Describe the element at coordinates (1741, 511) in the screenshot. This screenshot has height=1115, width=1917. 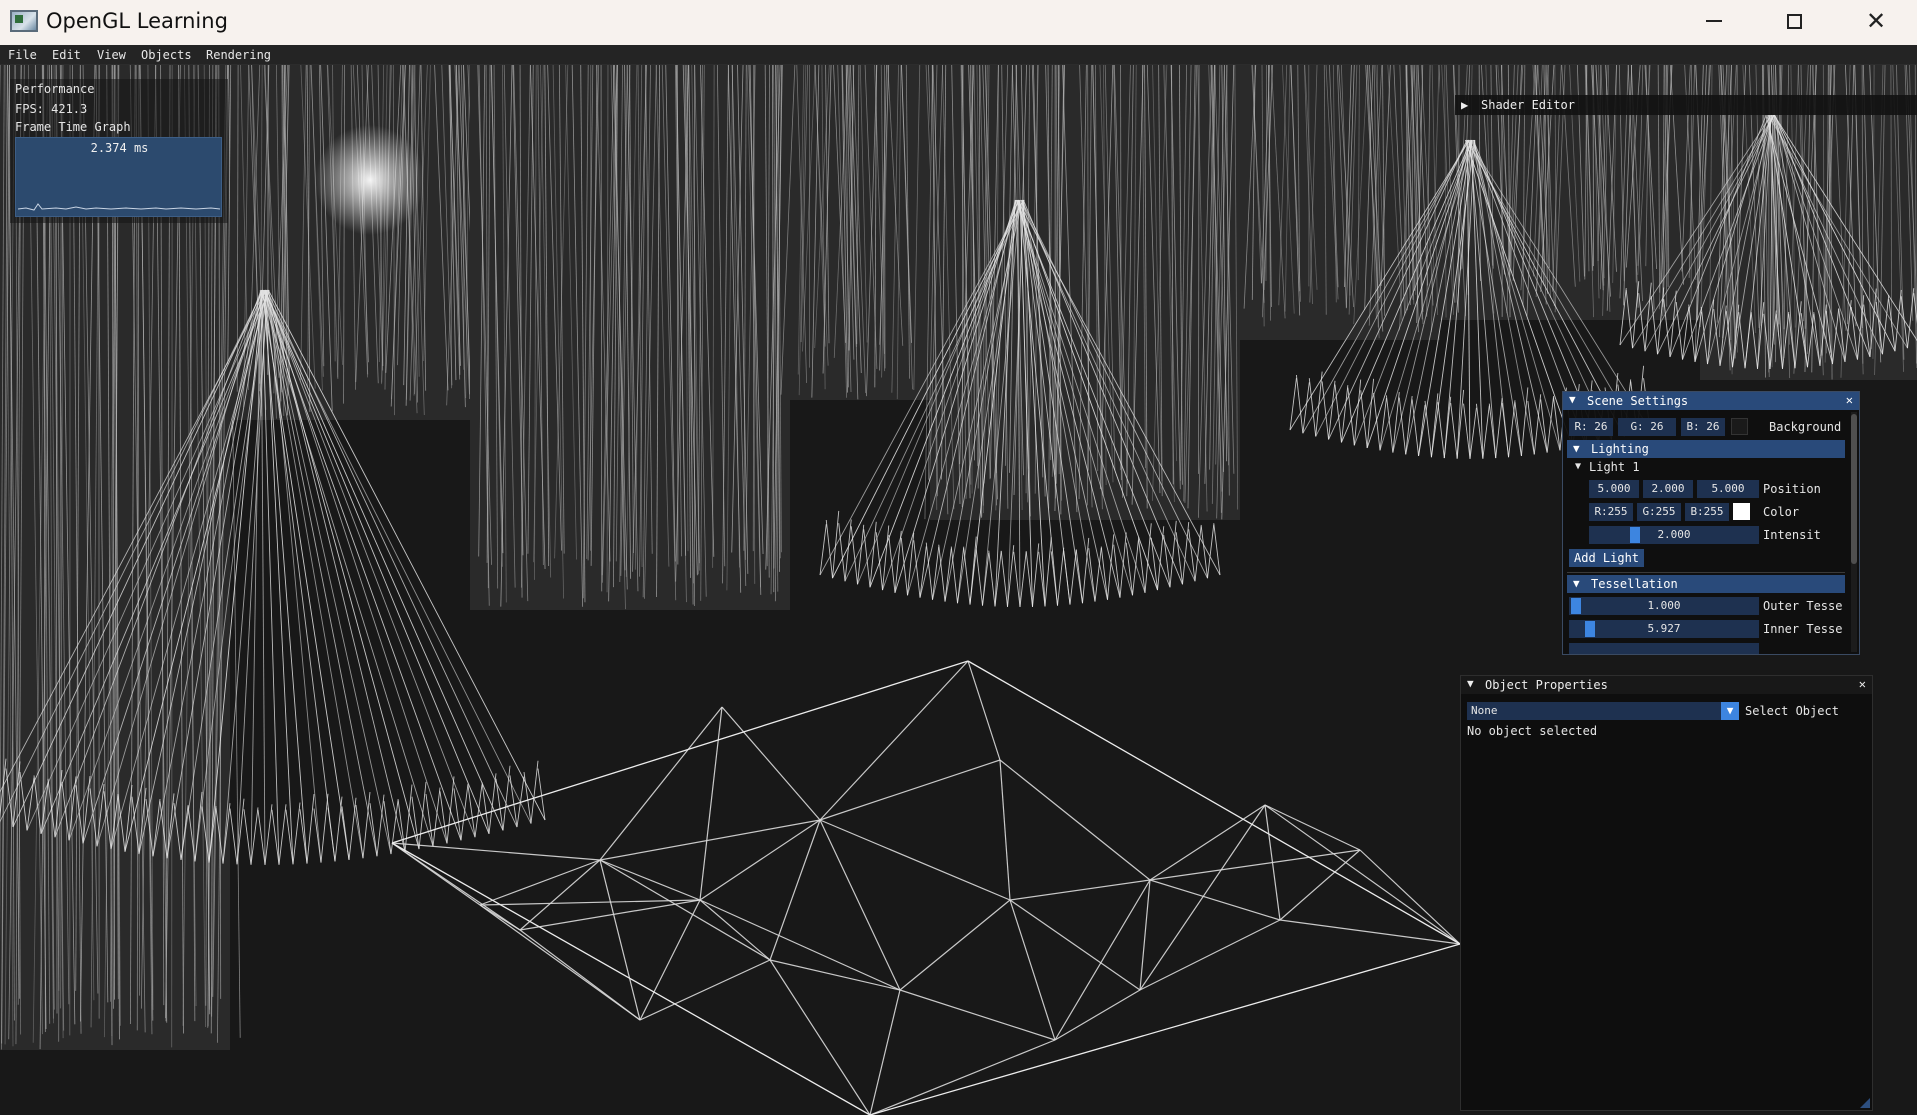
I see `light-color-swatch` at that location.